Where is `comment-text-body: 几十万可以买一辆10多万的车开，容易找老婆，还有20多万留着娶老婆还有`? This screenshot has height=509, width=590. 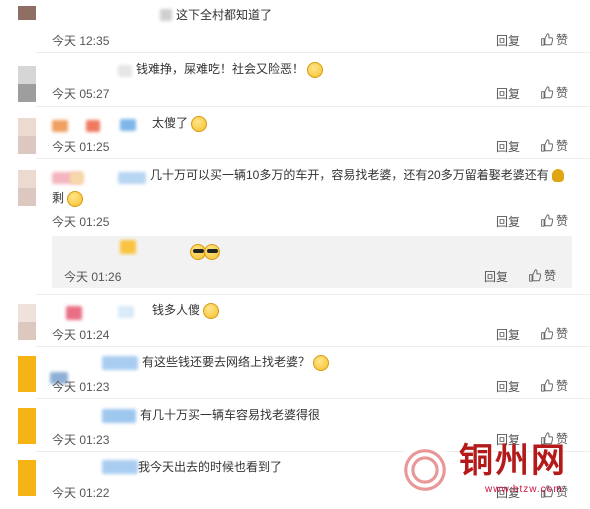 comment-text-body: 几十万可以买一辆10多万的车开，容易找老婆，还有20多万留着娶老婆还有 is located at coordinates (349, 175).